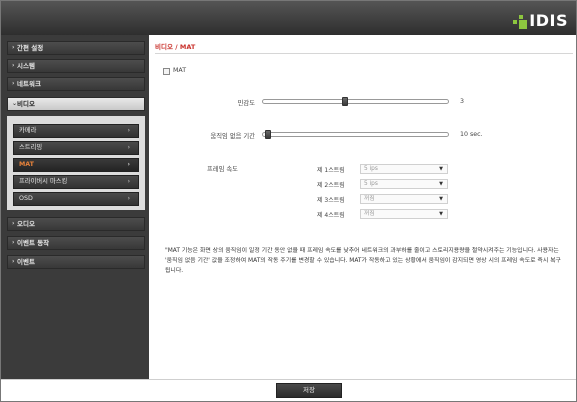 This screenshot has width=577, height=402. I want to click on sidebar-item-event: › 이벤트, so click(76, 262).